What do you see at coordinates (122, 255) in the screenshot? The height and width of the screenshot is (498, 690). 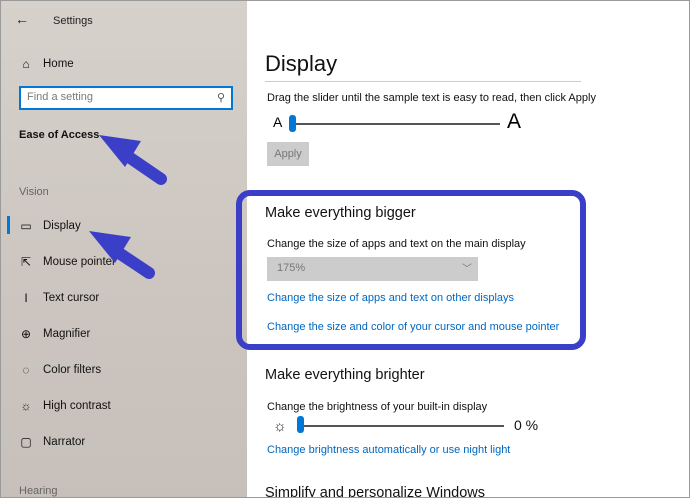 I see `annotation-arrow-display` at bounding box center [122, 255].